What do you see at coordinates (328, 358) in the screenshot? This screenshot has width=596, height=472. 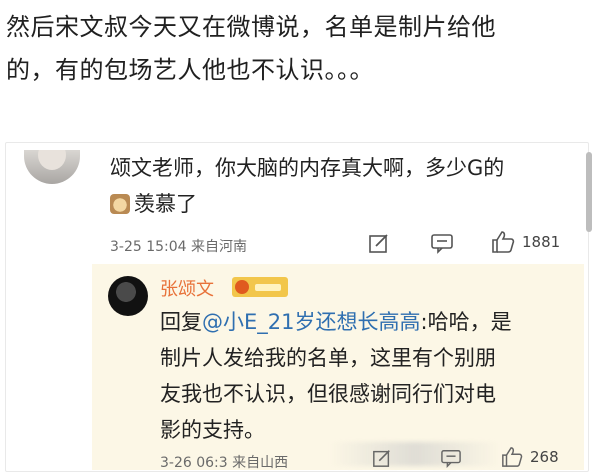 I see `reply-line-2: 制片人发给我的名单，这里有个别朋` at bounding box center [328, 358].